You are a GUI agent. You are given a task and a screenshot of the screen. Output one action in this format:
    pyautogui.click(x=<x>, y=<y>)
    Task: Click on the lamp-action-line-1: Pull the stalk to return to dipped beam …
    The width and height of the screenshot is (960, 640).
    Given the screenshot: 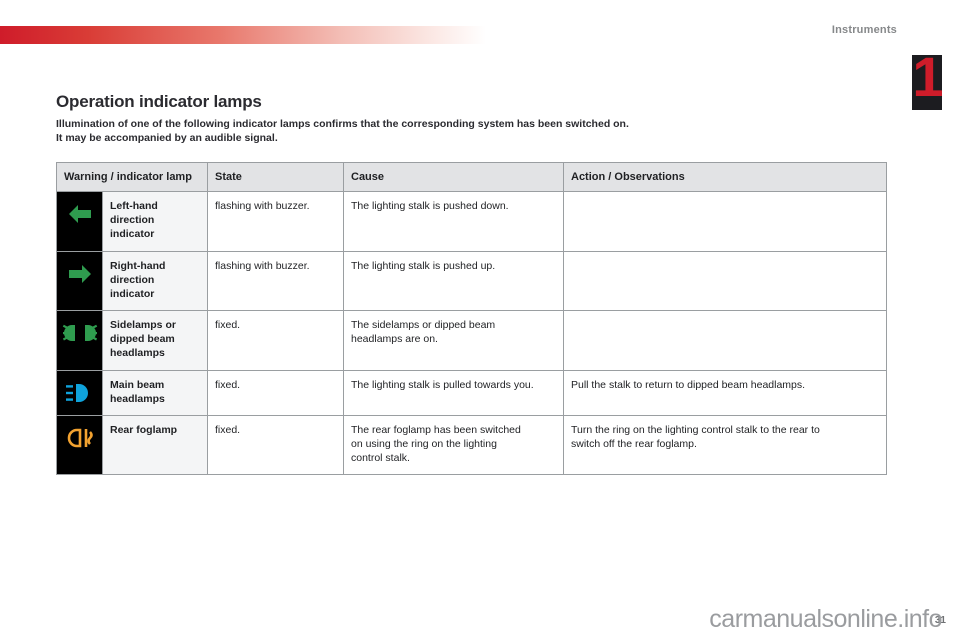 What is the action you would take?
    pyautogui.click(x=688, y=384)
    